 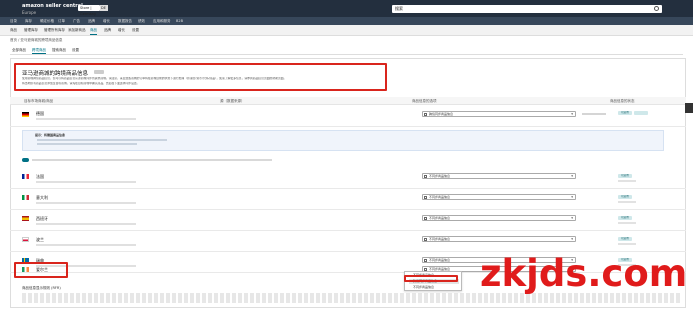 I want to click on tab-all: 全部商品, so click(x=19, y=50).